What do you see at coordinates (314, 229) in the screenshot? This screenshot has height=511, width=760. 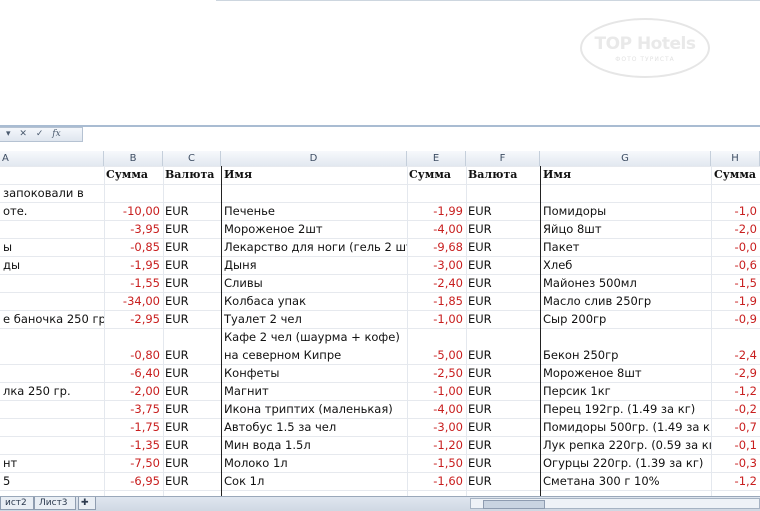 I see `cell-d: Мороженое 2шт` at bounding box center [314, 229].